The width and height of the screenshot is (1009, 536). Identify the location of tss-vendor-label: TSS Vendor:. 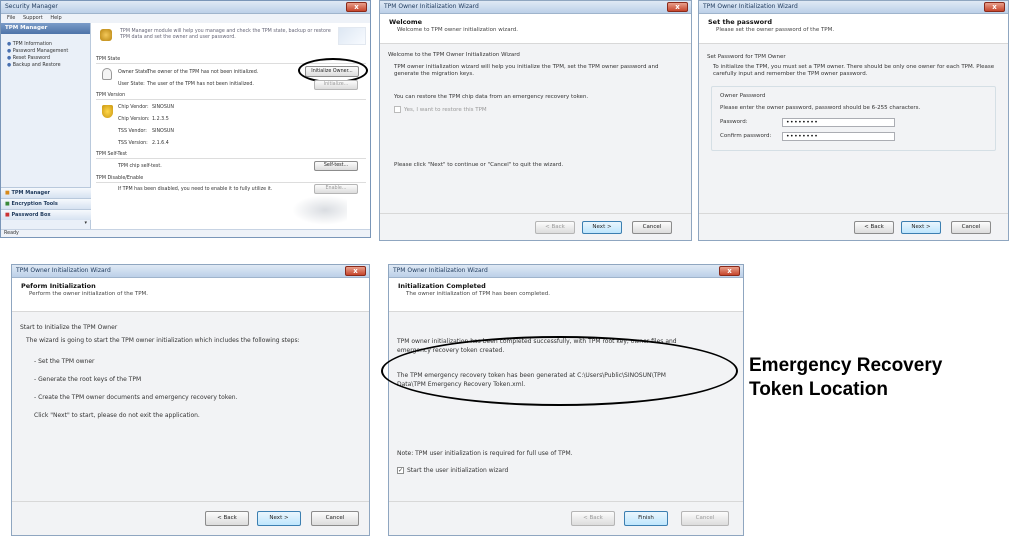
(132, 131).